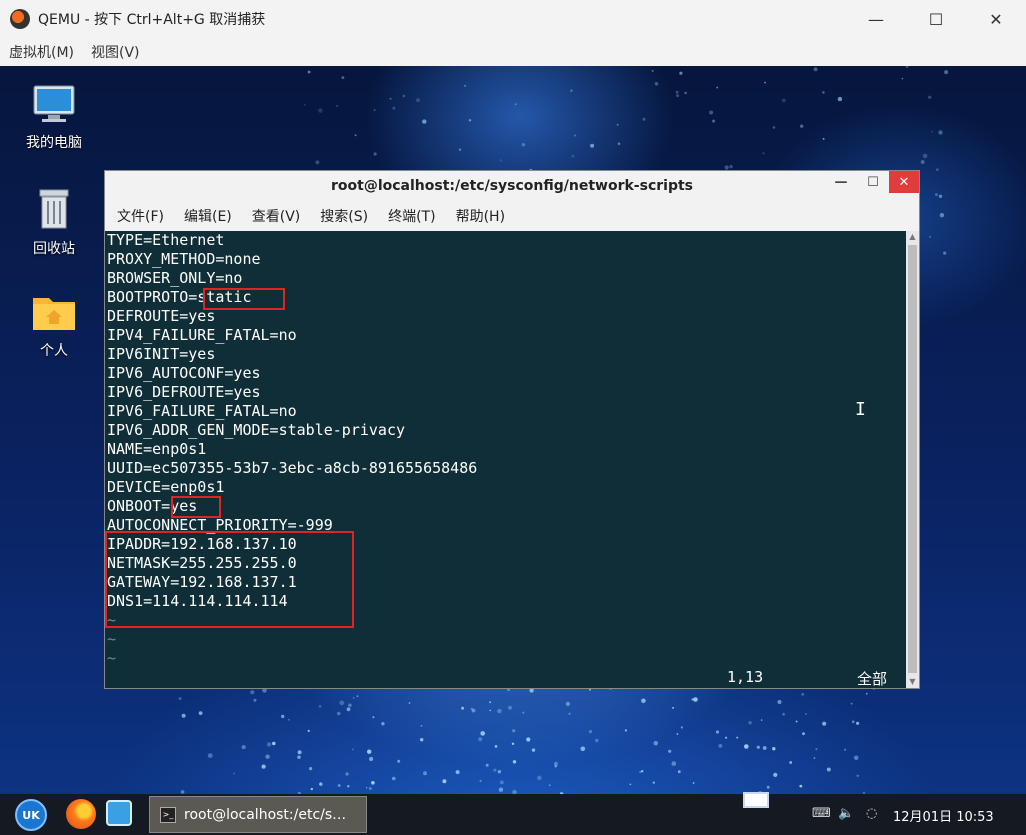 The height and width of the screenshot is (835, 1026). What do you see at coordinates (54, 209) in the screenshot?
I see `trash-icon` at bounding box center [54, 209].